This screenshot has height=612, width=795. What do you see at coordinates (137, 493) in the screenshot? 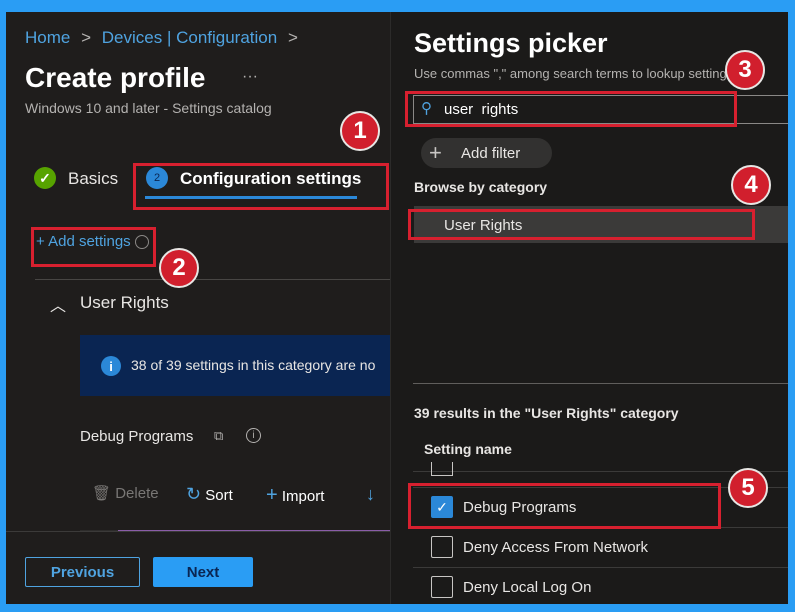
I see `delete-label: Delete` at bounding box center [137, 493].